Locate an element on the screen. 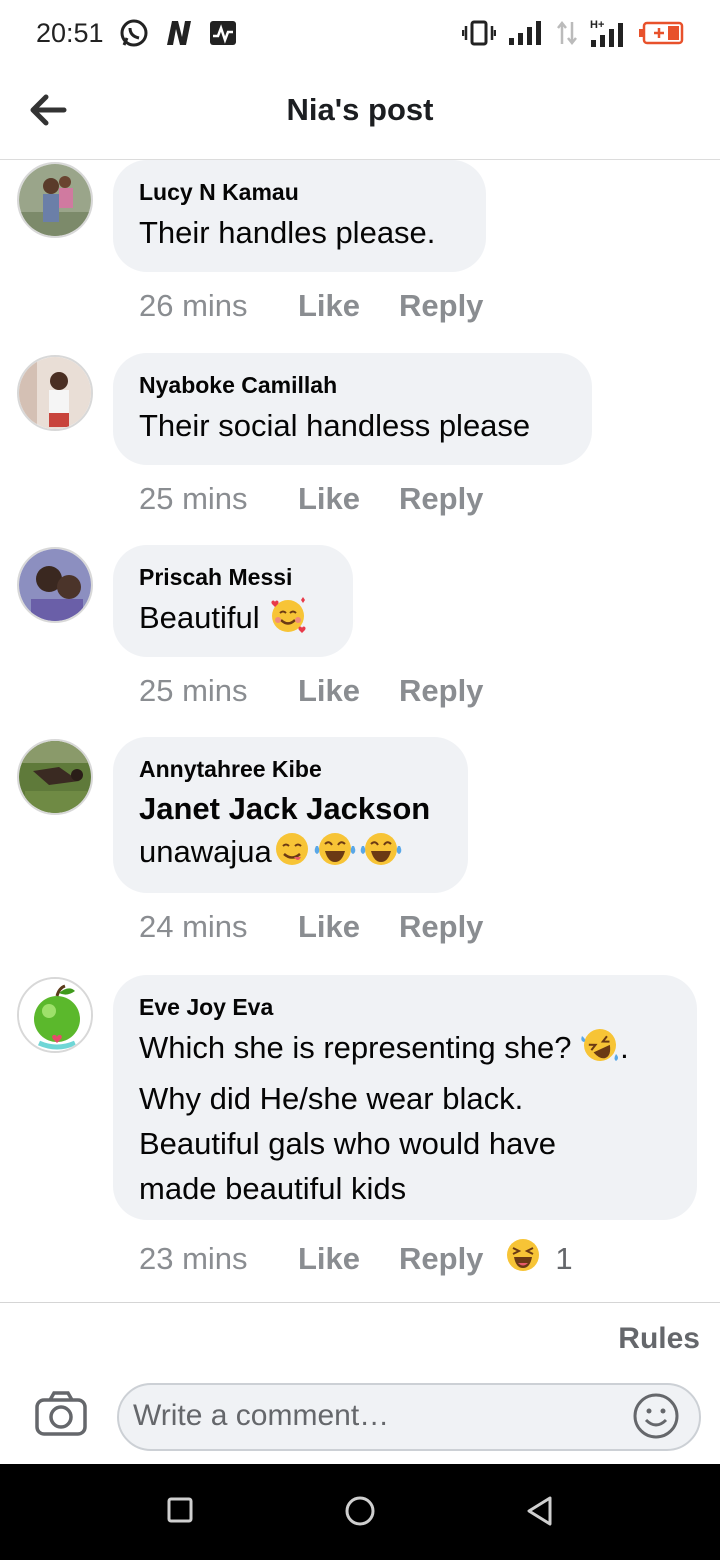 The image size is (720, 1560). comment-text: Their social handless please is located at coordinates (335, 425).